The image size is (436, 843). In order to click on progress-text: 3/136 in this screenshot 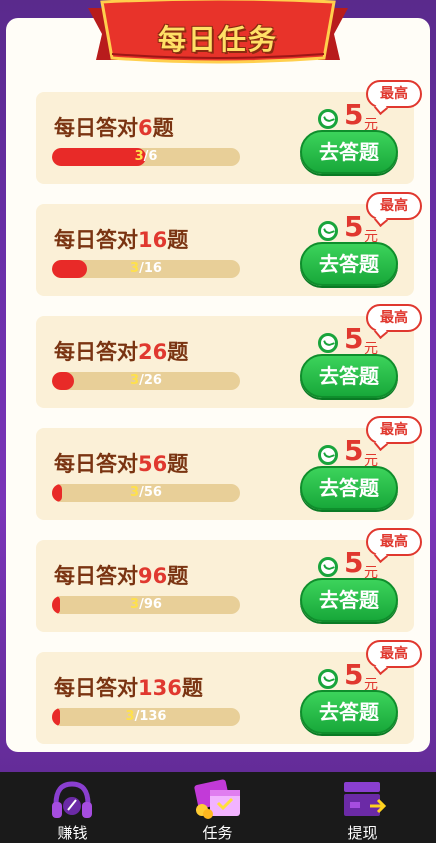, I will do `click(146, 716)`.